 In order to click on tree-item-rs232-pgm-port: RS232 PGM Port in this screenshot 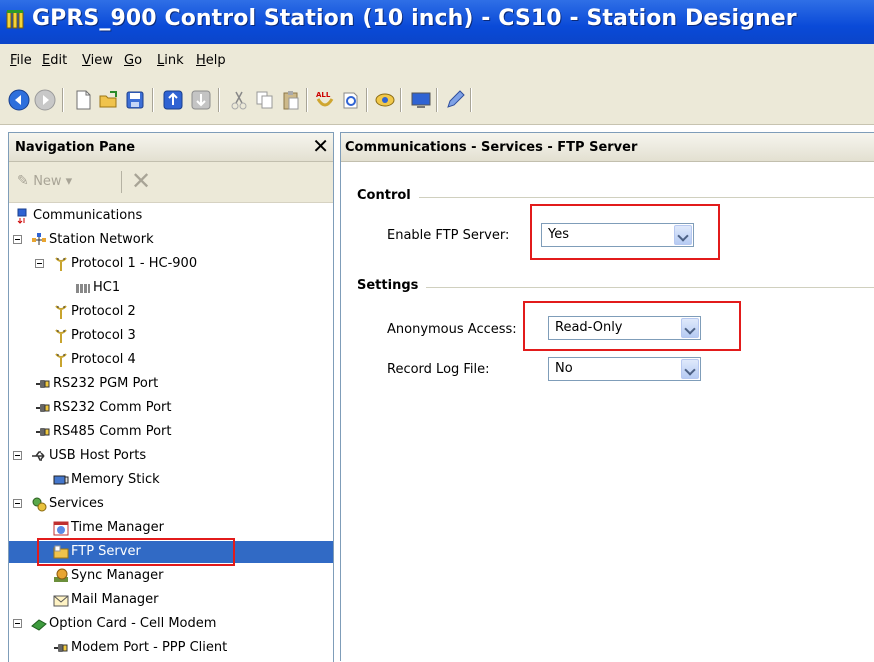, I will do `click(171, 384)`.